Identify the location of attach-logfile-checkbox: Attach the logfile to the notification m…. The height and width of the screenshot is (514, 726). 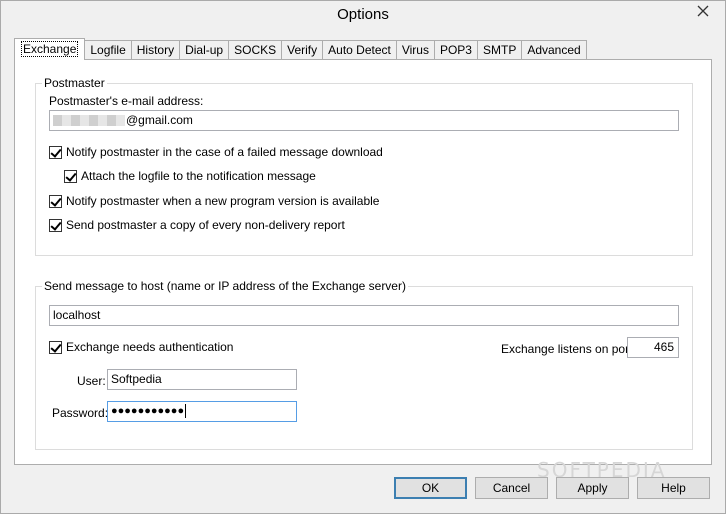
(190, 176).